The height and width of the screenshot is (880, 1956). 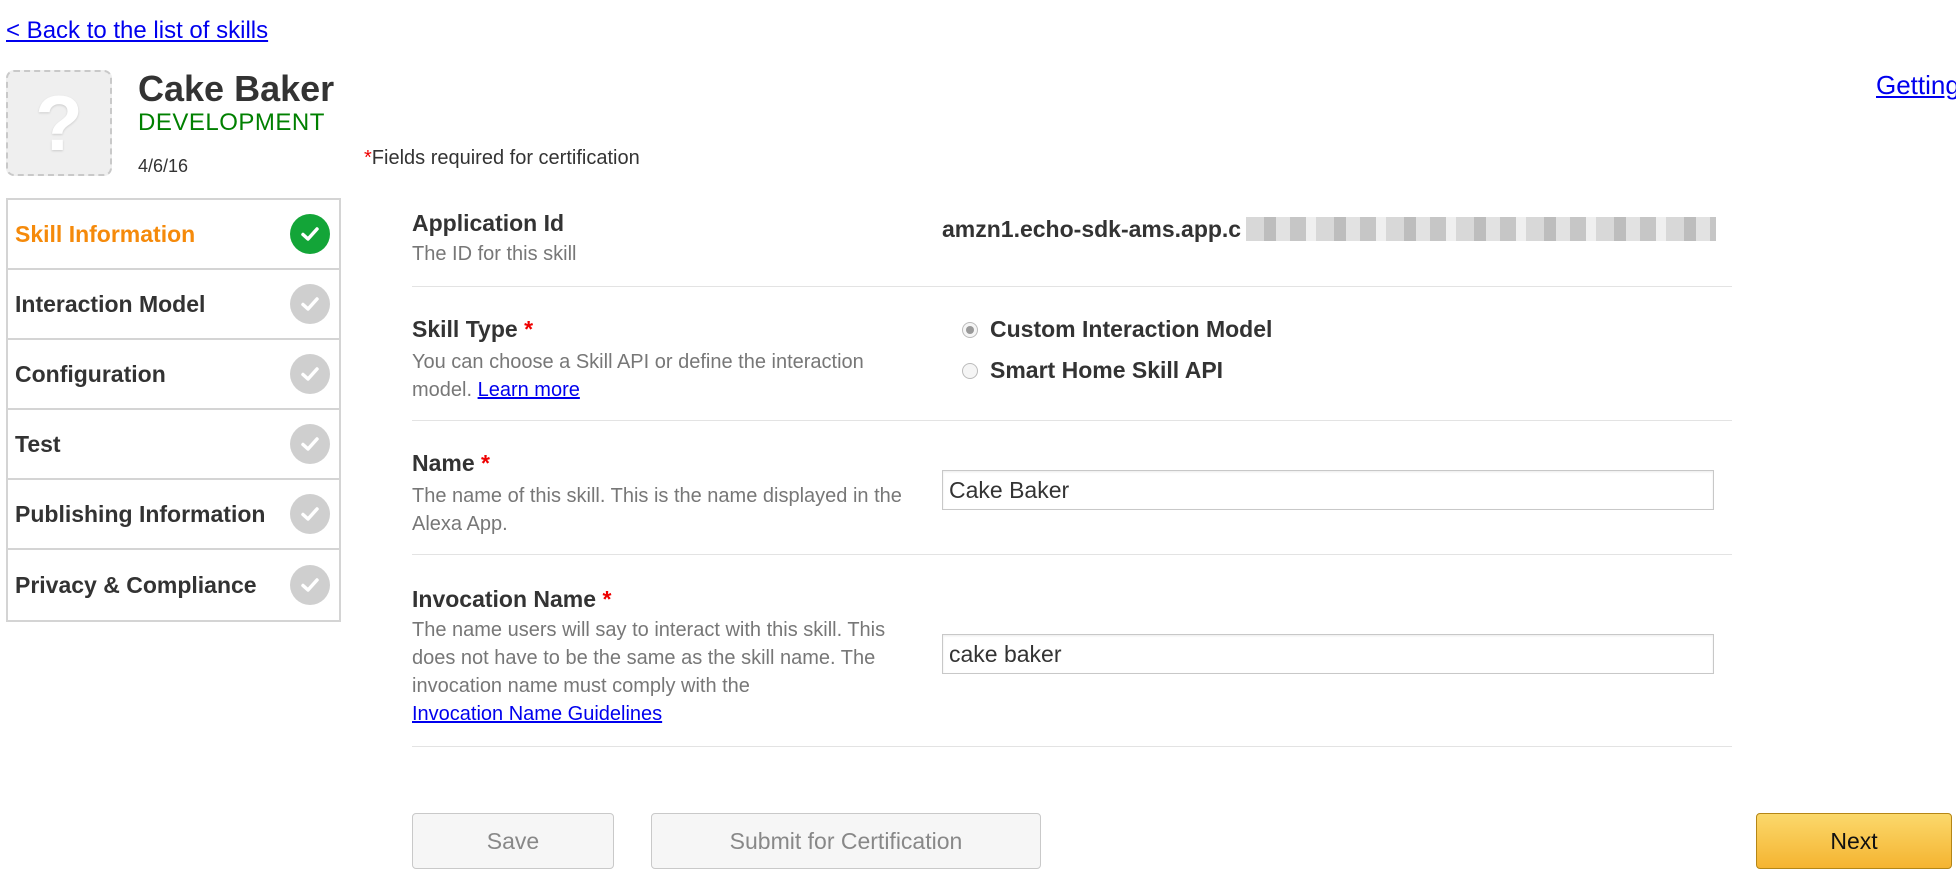 What do you see at coordinates (110, 303) in the screenshot?
I see `sidebar-item-label: Interaction Model` at bounding box center [110, 303].